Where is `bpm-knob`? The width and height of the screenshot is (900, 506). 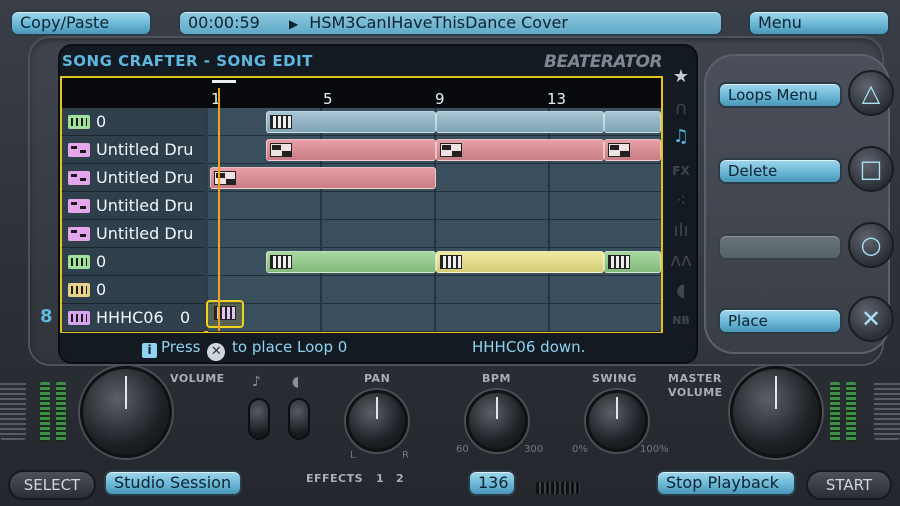 bpm-knob is located at coordinates (497, 421).